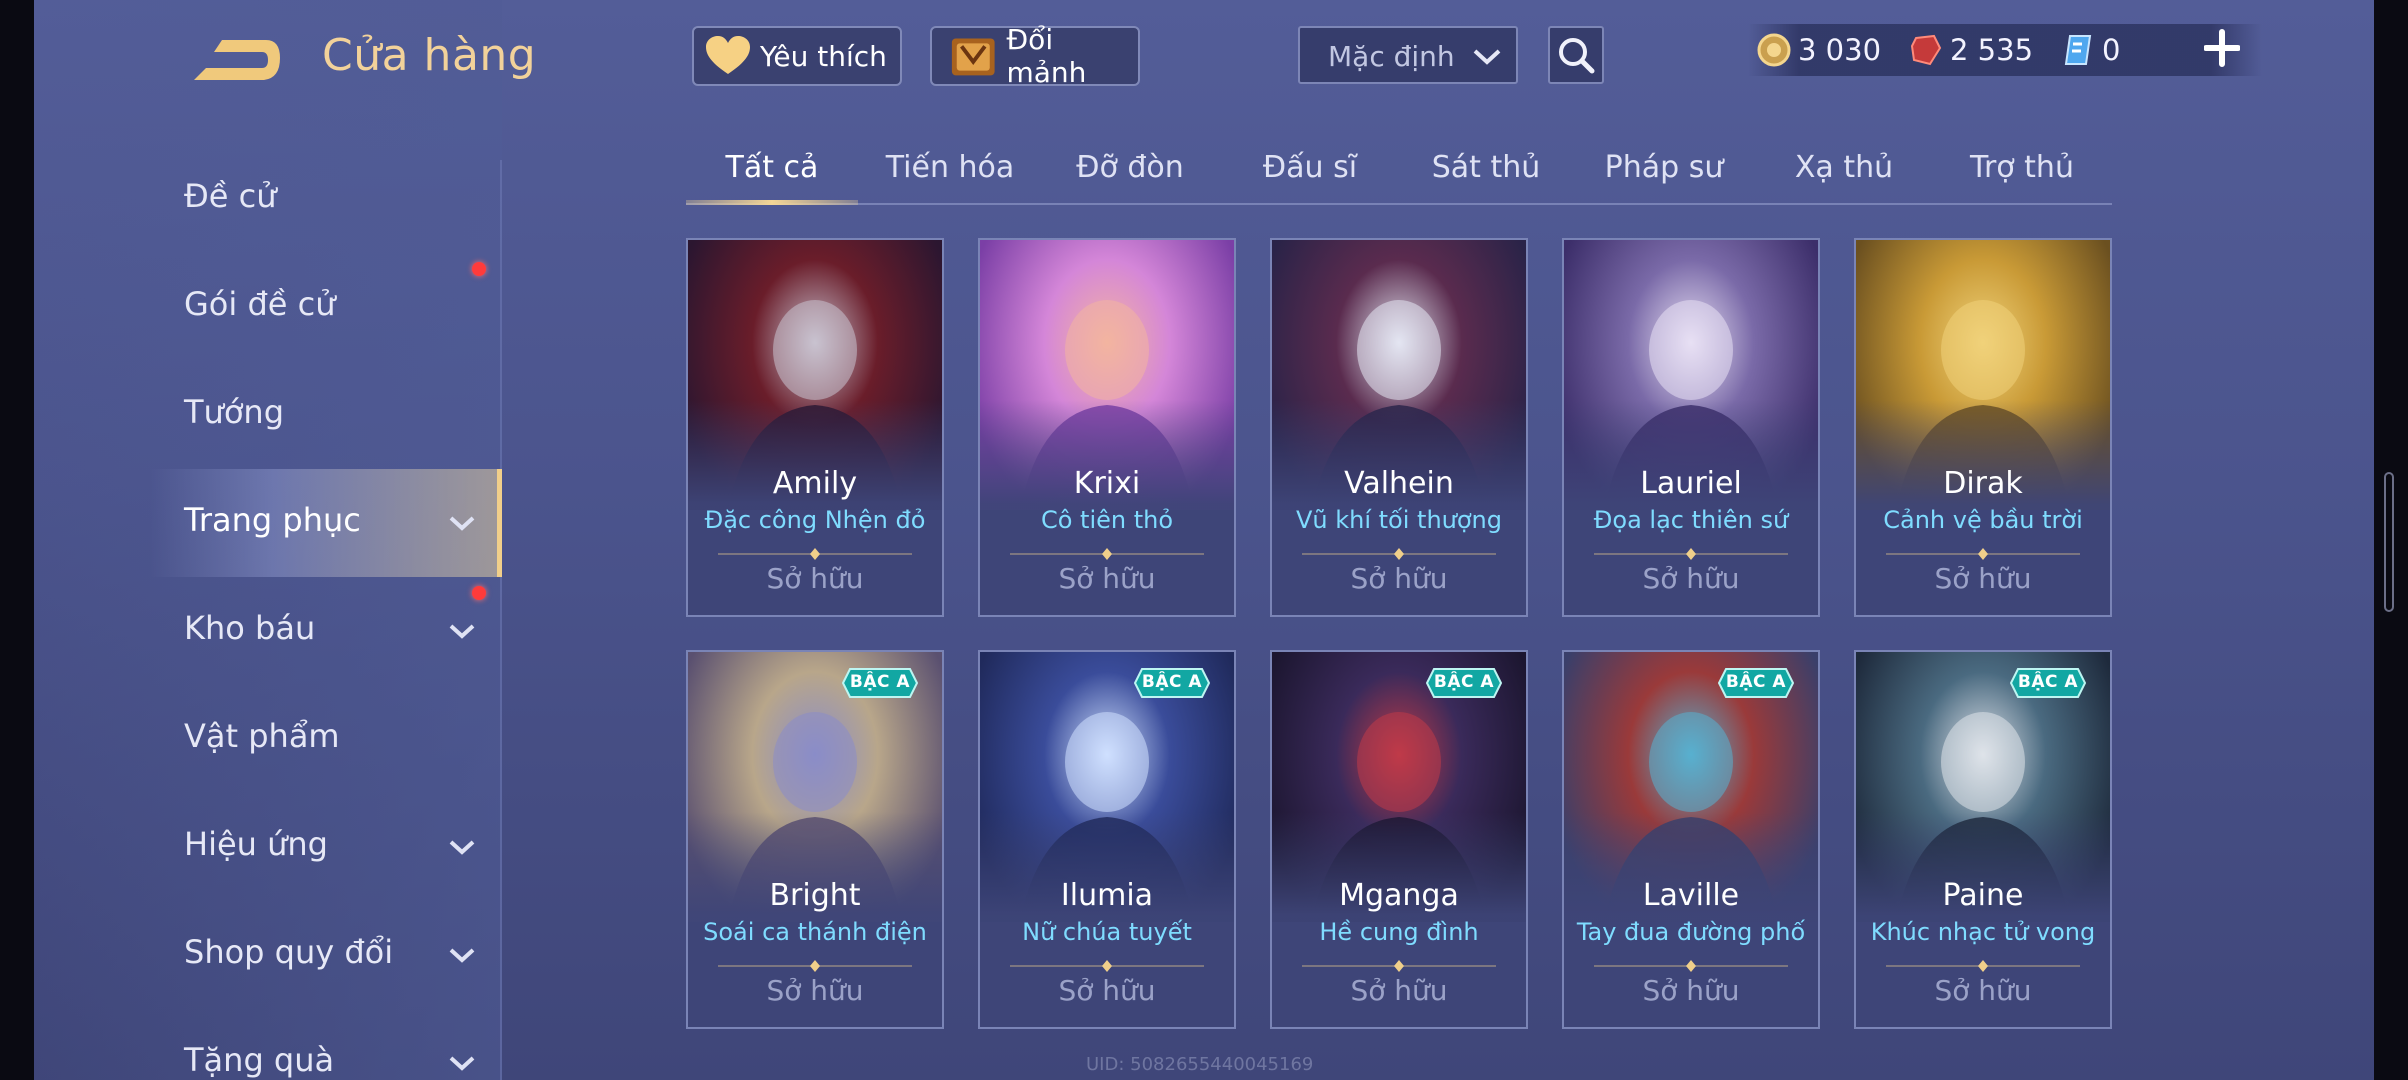 The height and width of the screenshot is (1080, 2408). Describe the element at coordinates (2111, 50) in the screenshot. I see `voucher-amount: 0` at that location.